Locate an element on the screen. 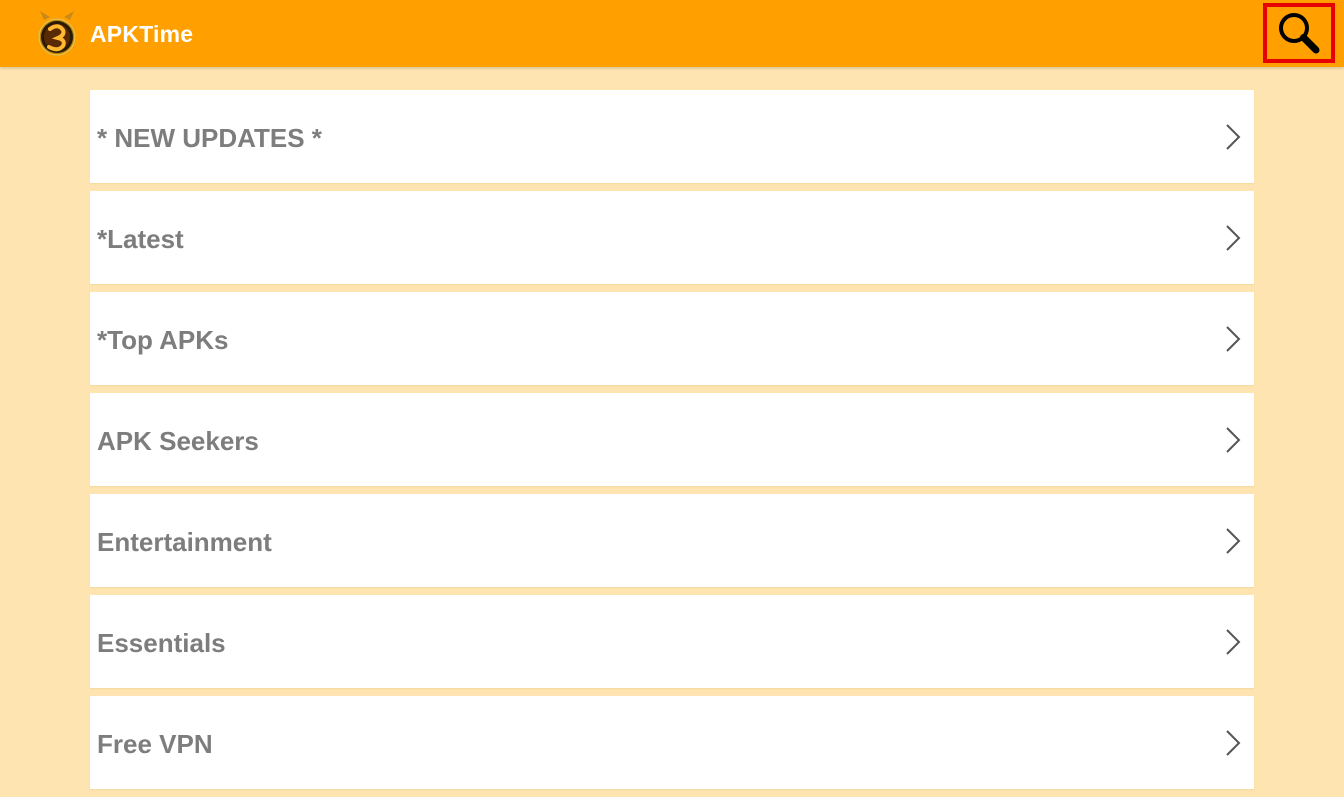 This screenshot has height=797, width=1344. search-icon is located at coordinates (1299, 33).